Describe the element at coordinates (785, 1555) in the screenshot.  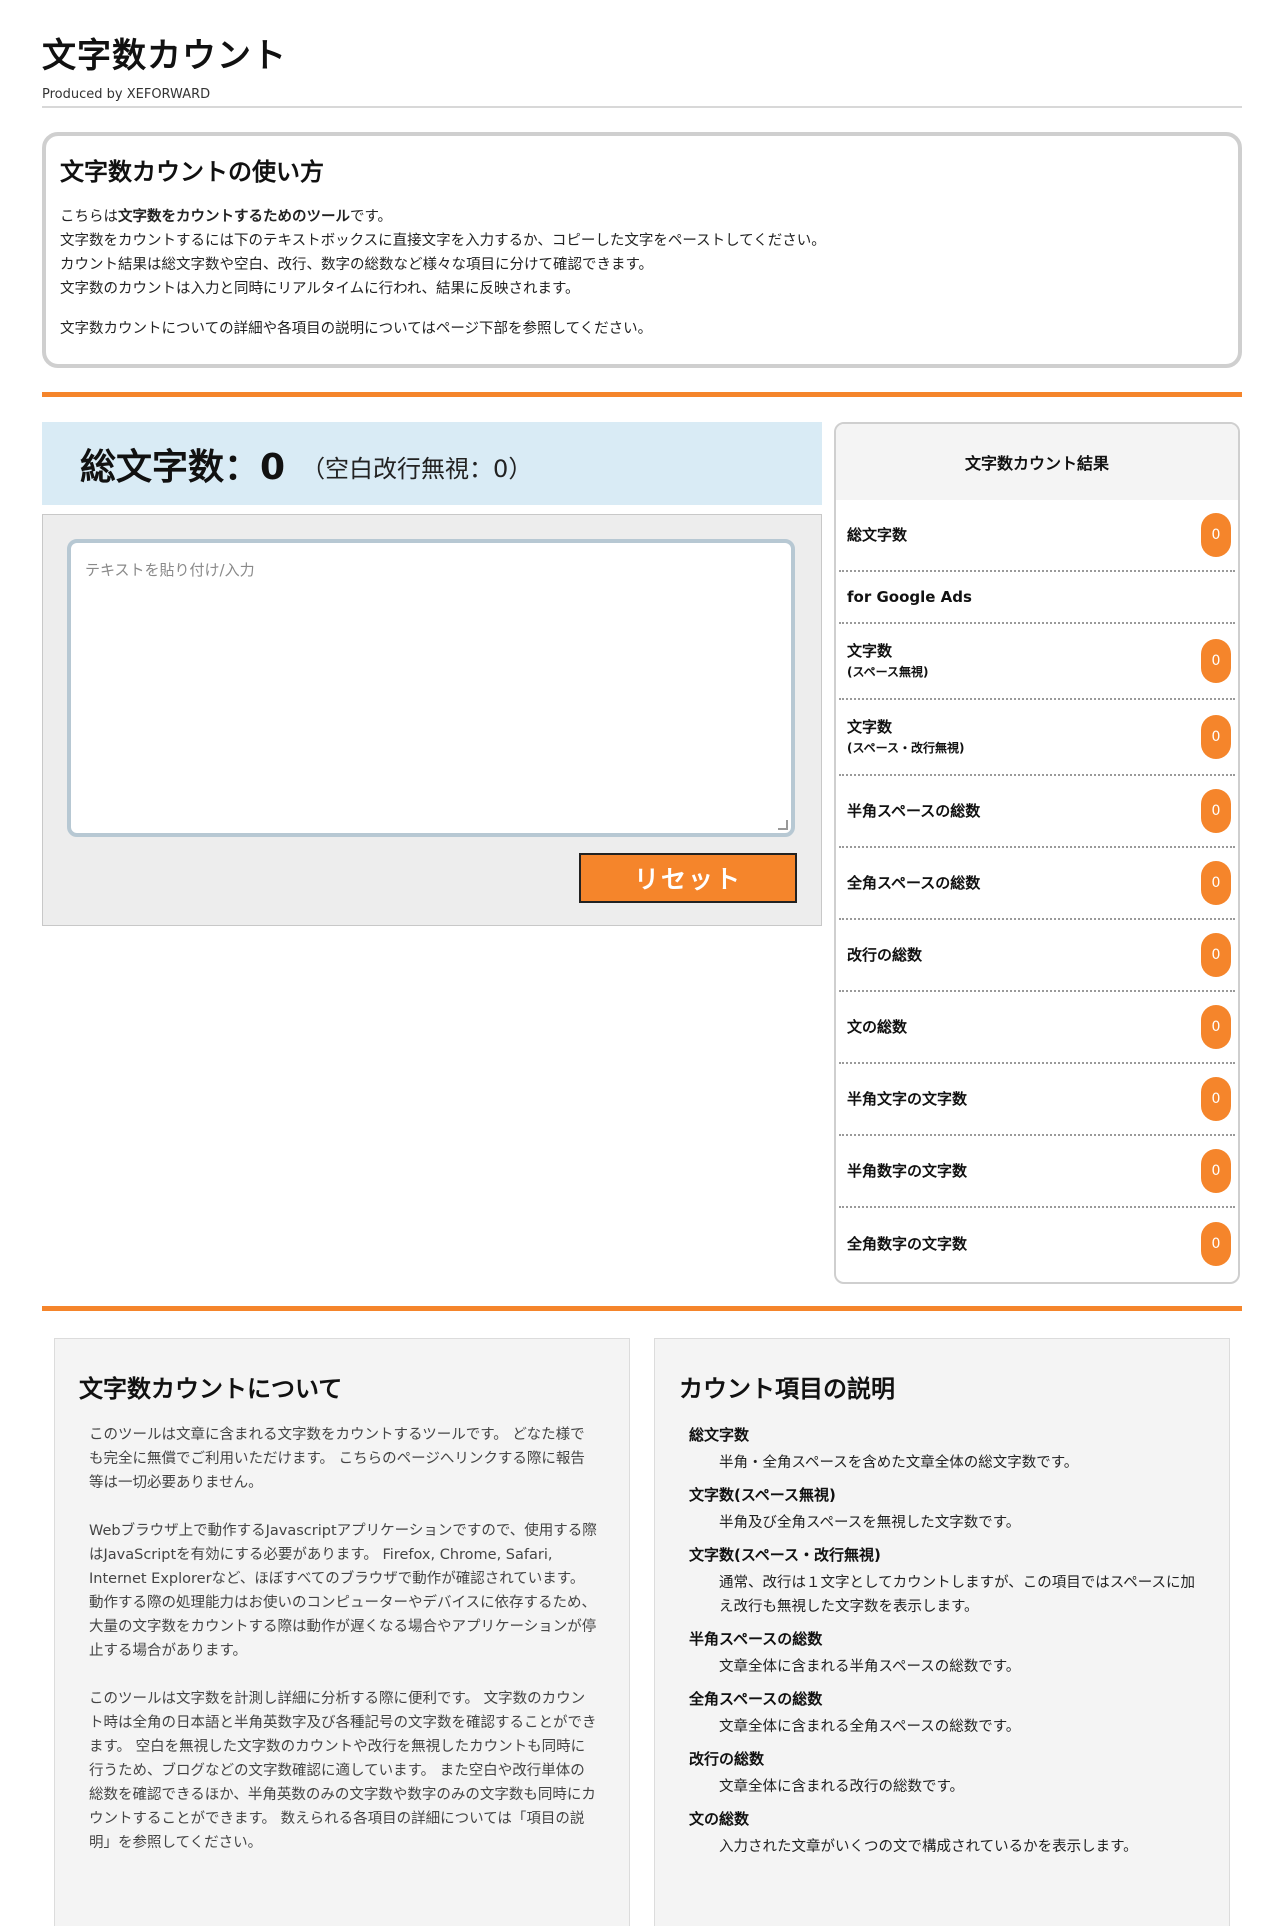
I see `item-name: 文字数(スペース・改行無視)` at that location.